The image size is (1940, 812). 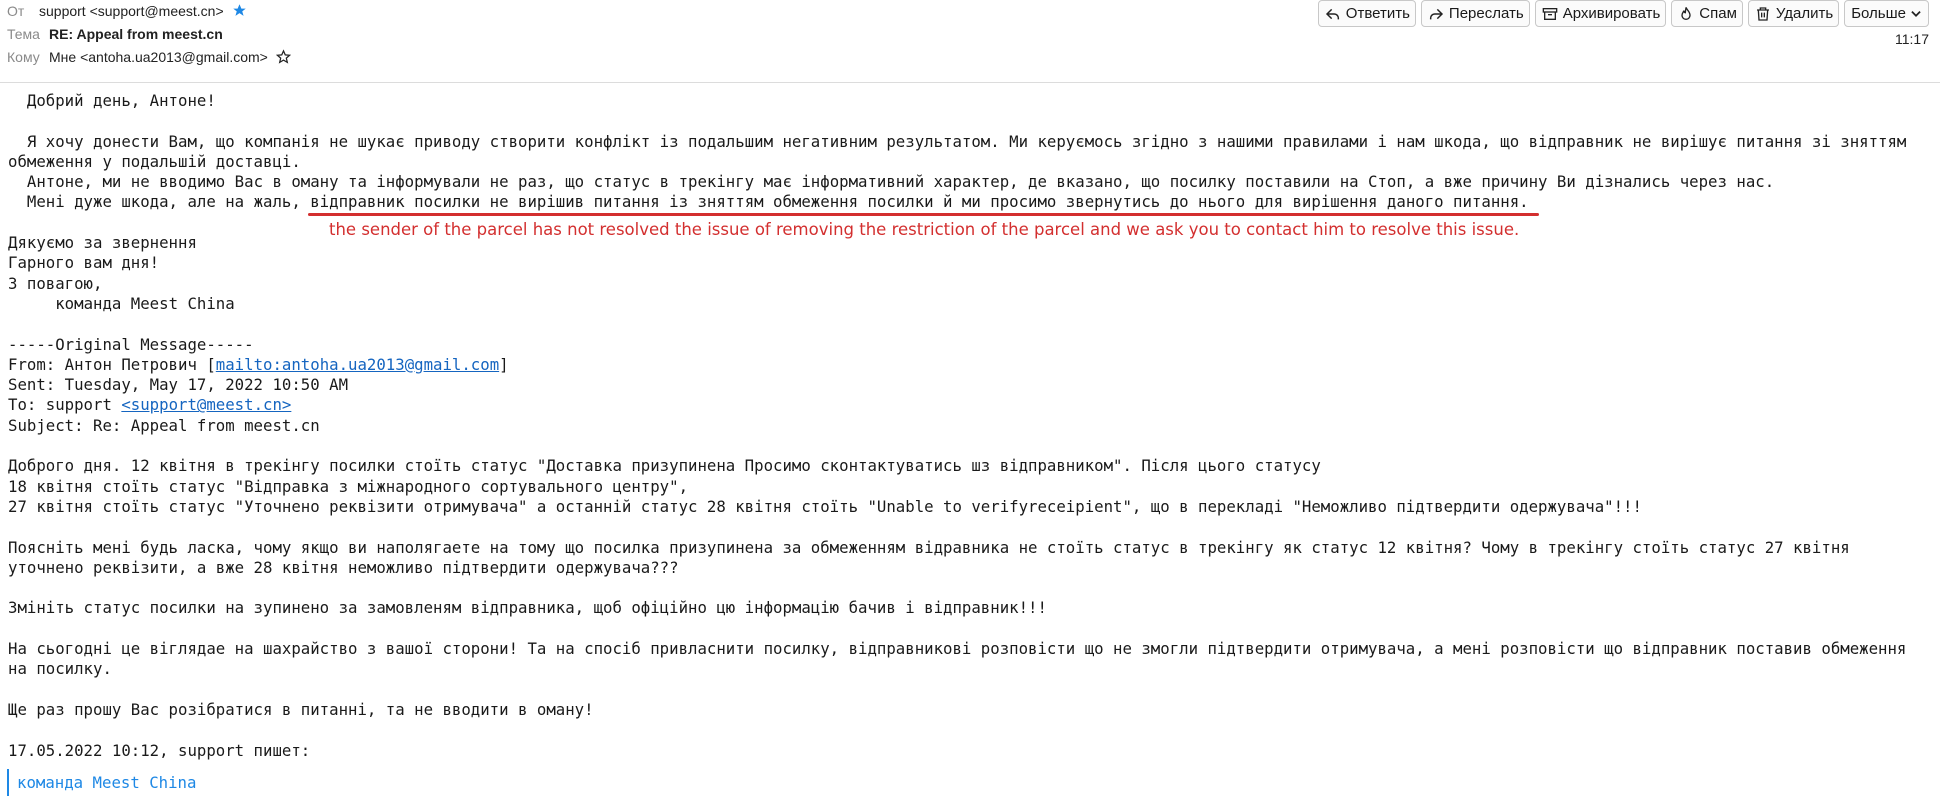 I want to click on star-filled-icon, so click(x=239, y=12).